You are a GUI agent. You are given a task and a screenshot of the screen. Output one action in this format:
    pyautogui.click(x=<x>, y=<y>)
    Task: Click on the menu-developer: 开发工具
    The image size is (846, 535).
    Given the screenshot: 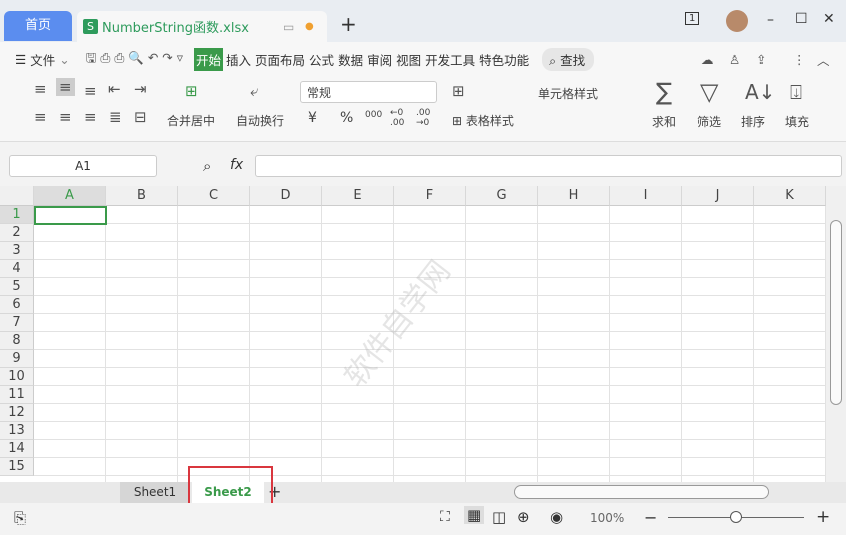 What is the action you would take?
    pyautogui.click(x=450, y=59)
    